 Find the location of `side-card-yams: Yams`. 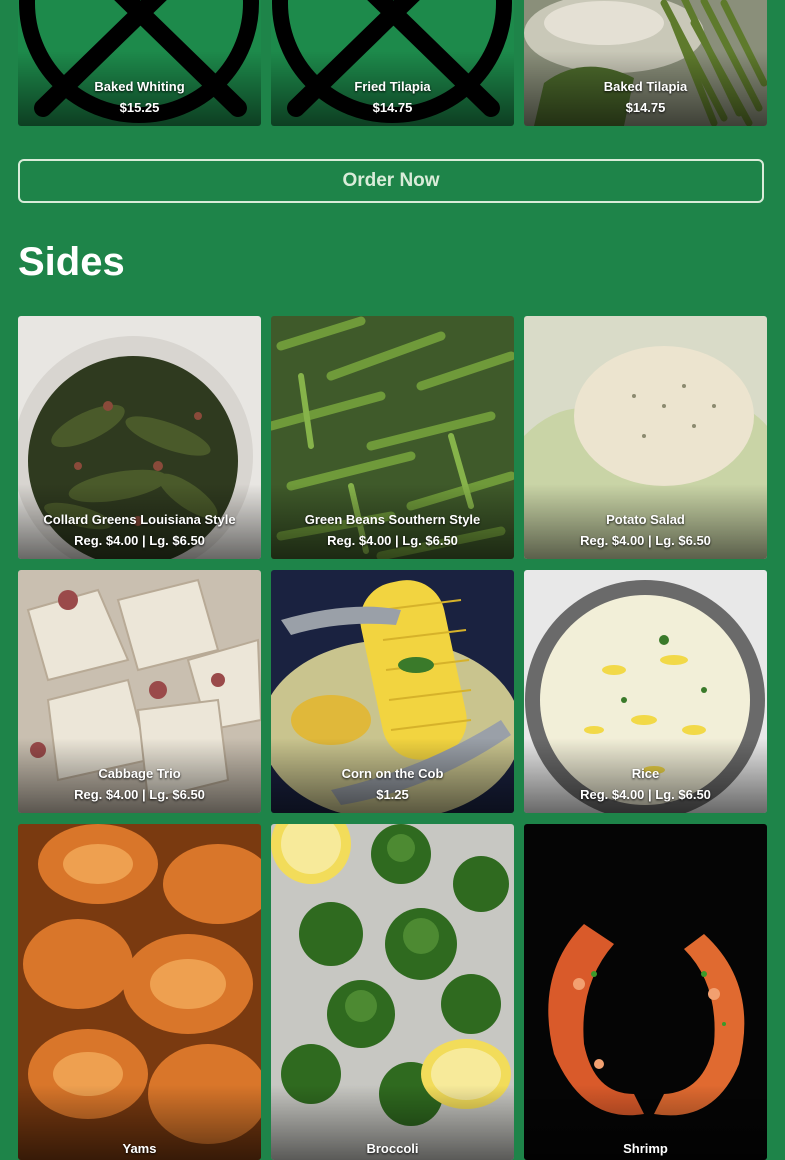

side-card-yams: Yams is located at coordinates (139, 992).